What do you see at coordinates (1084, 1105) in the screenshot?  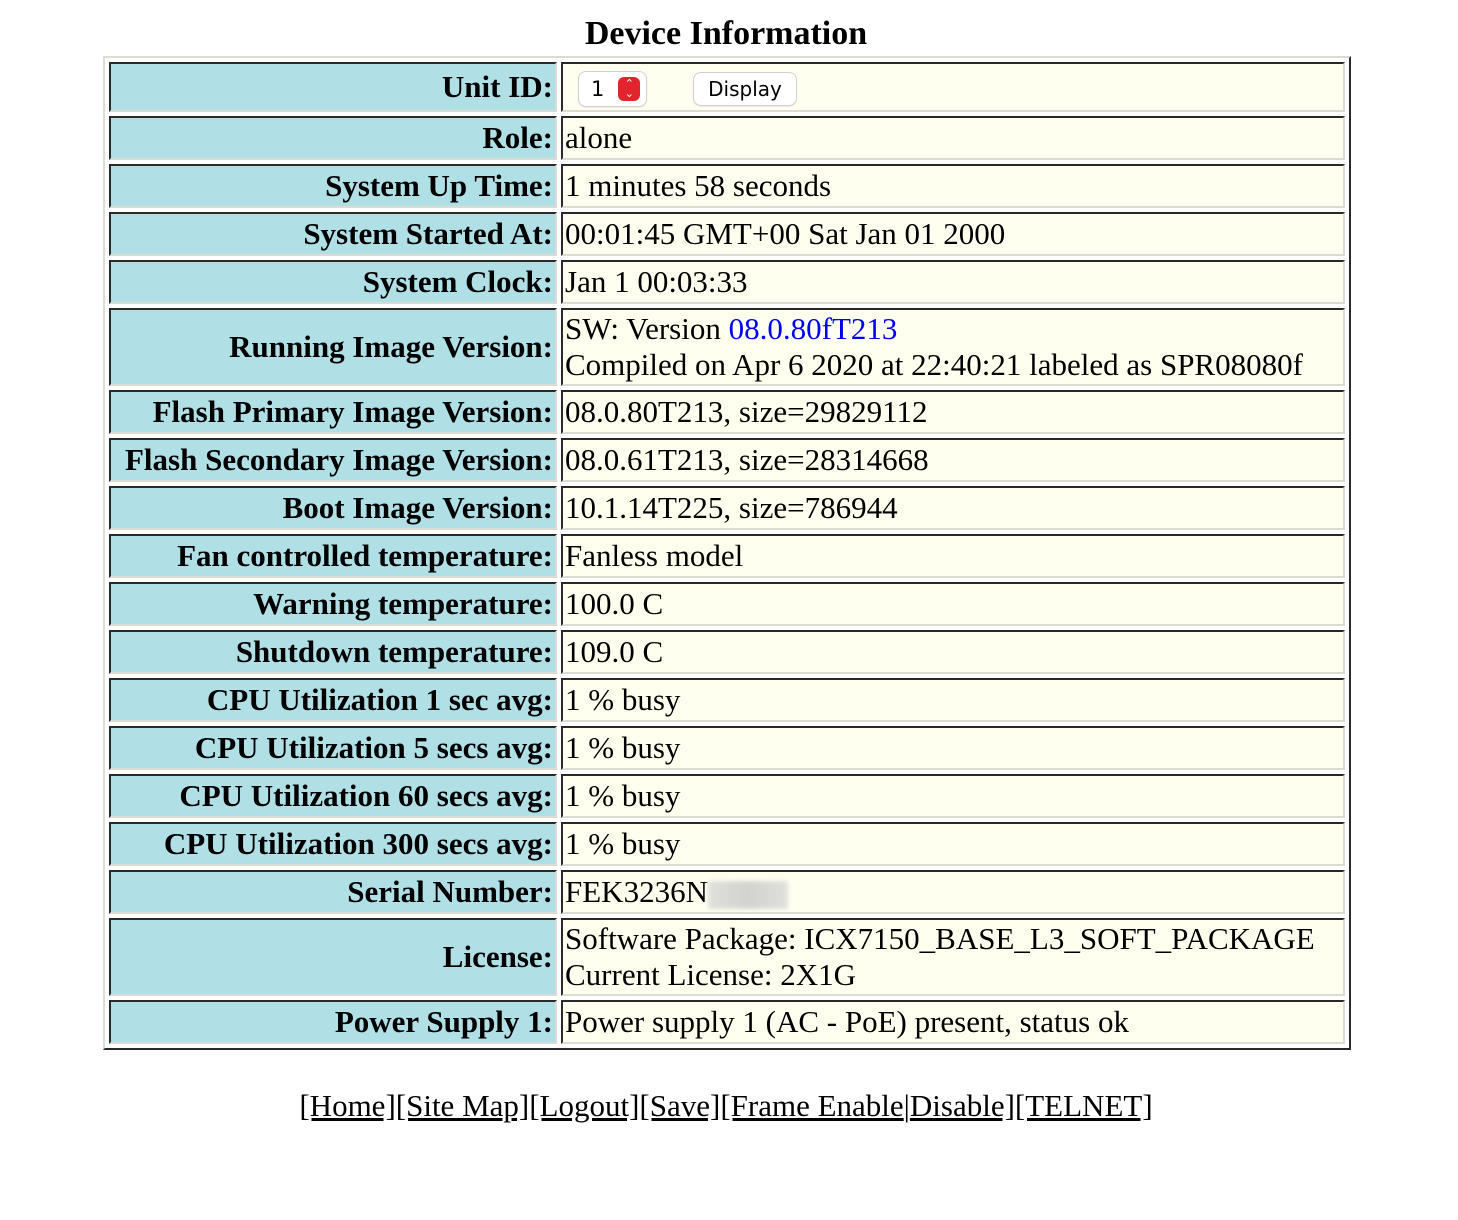 I see `telnet-link: [TELNET]` at bounding box center [1084, 1105].